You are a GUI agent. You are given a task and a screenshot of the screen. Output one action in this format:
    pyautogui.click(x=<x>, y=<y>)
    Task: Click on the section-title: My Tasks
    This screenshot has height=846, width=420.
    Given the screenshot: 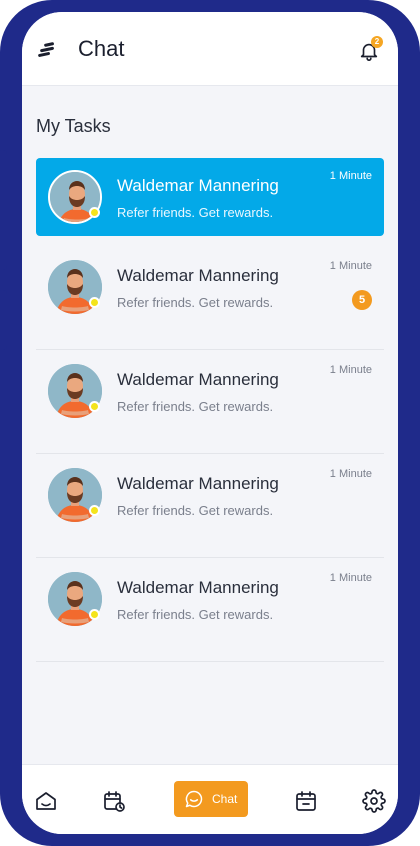 What is the action you would take?
    pyautogui.click(x=73, y=126)
    